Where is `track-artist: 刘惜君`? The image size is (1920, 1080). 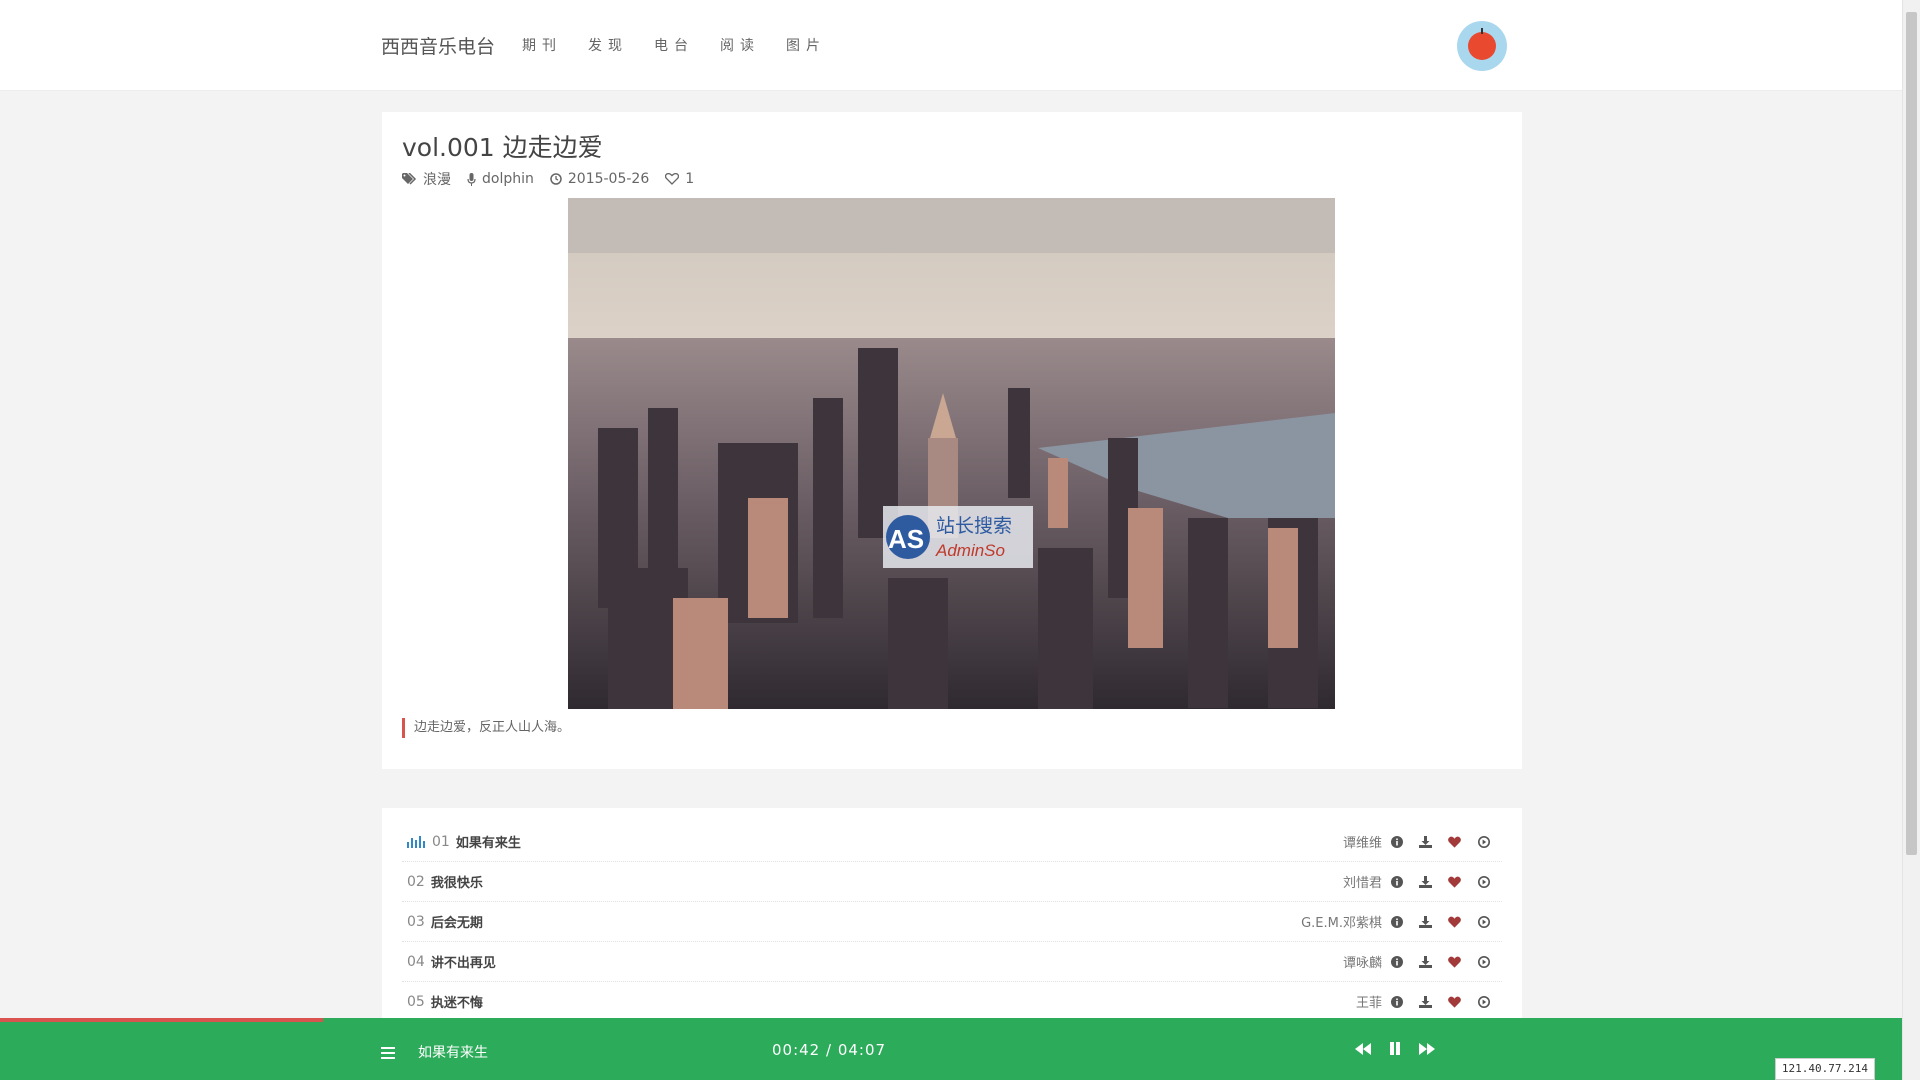 track-artist: 刘惜君 is located at coordinates (1362, 881).